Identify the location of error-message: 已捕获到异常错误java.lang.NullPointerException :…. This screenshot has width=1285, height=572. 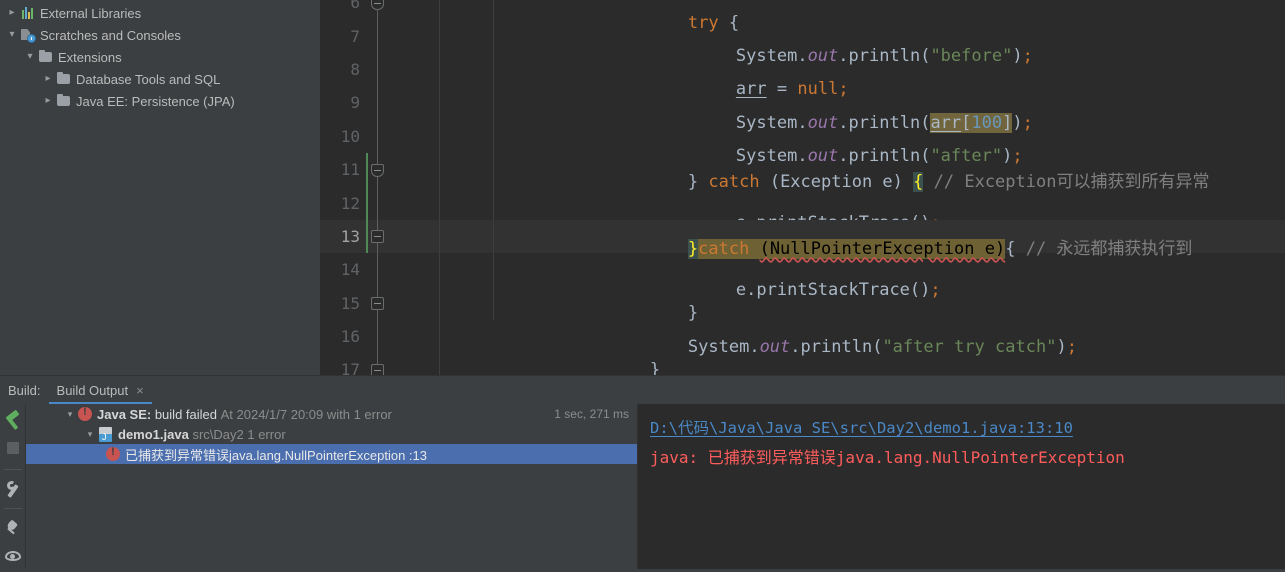
(276, 455).